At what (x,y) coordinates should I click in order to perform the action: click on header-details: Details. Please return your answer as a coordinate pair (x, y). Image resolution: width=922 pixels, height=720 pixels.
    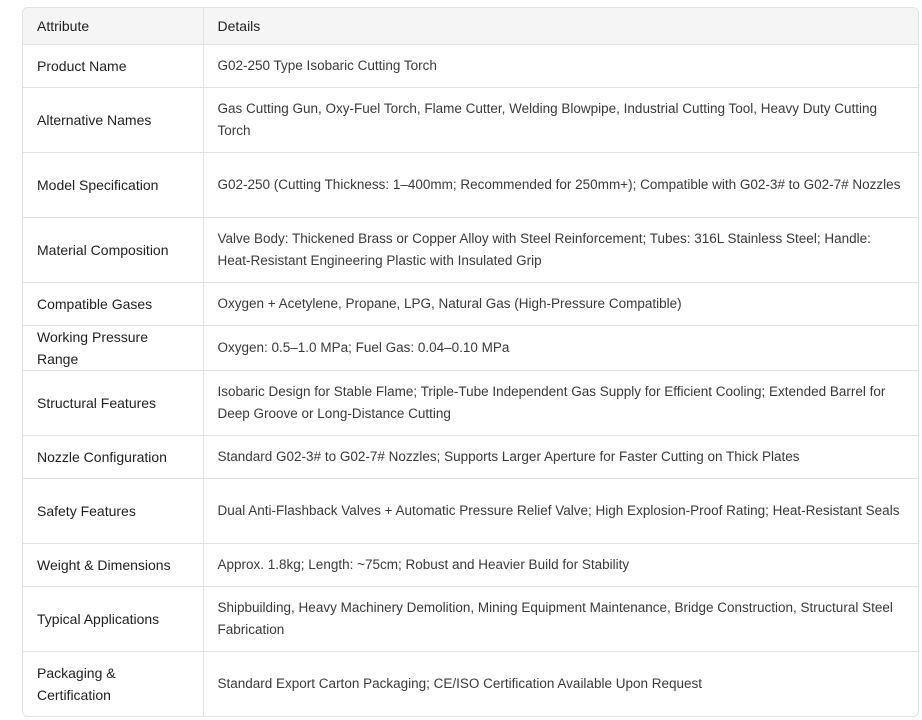
    Looking at the image, I should click on (560, 26).